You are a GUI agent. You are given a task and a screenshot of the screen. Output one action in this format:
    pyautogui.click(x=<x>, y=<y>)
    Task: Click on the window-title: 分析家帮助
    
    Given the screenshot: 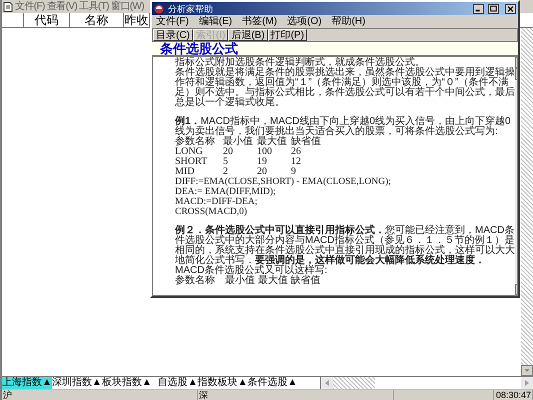 What is the action you would take?
    pyautogui.click(x=191, y=9)
    